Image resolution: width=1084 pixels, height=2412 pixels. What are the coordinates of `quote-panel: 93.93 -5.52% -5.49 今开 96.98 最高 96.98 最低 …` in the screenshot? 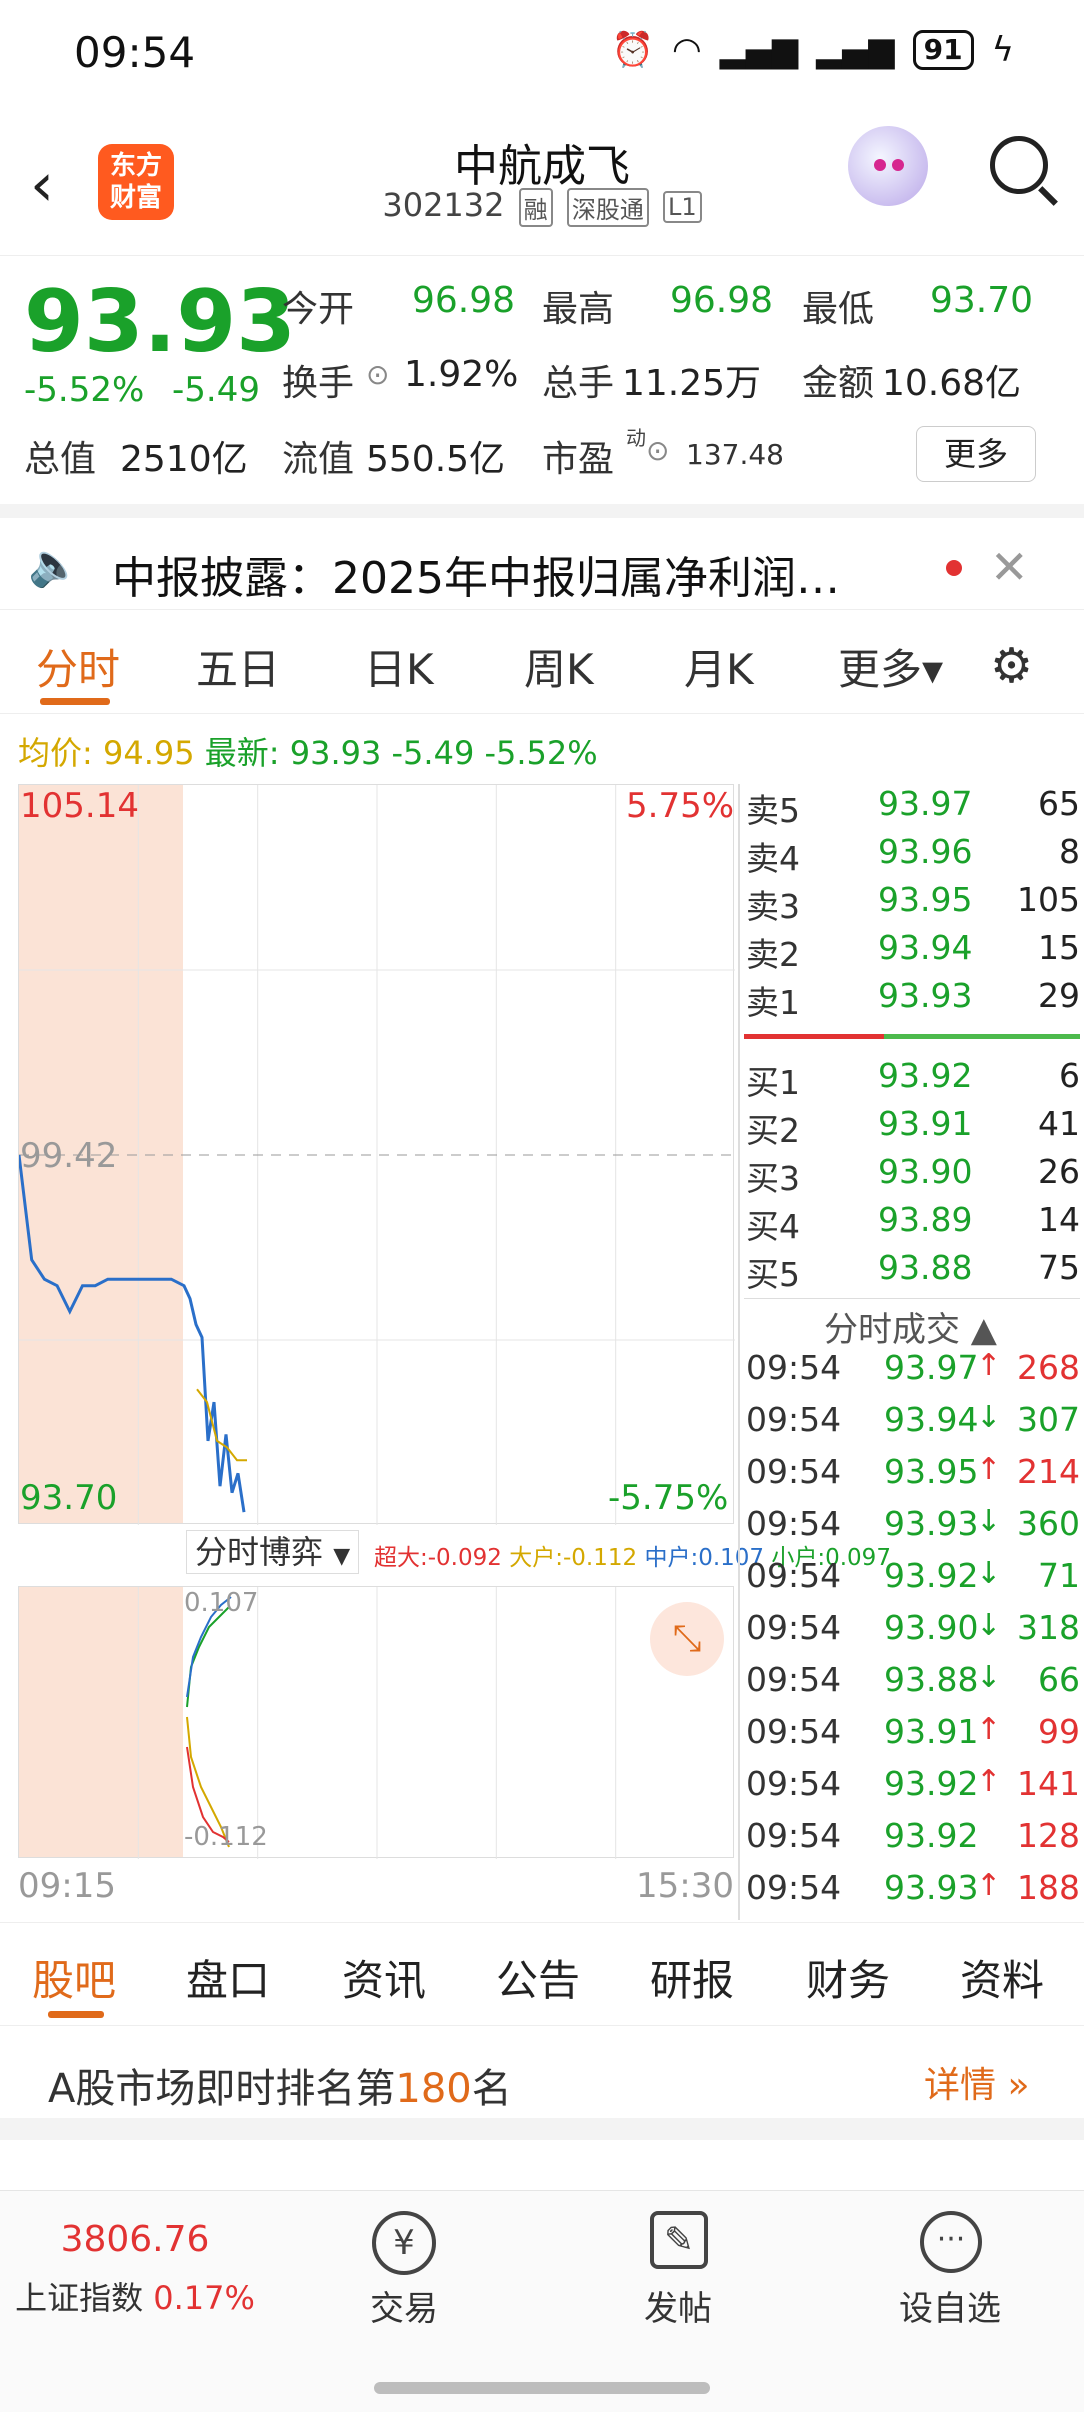 It's located at (542, 381).